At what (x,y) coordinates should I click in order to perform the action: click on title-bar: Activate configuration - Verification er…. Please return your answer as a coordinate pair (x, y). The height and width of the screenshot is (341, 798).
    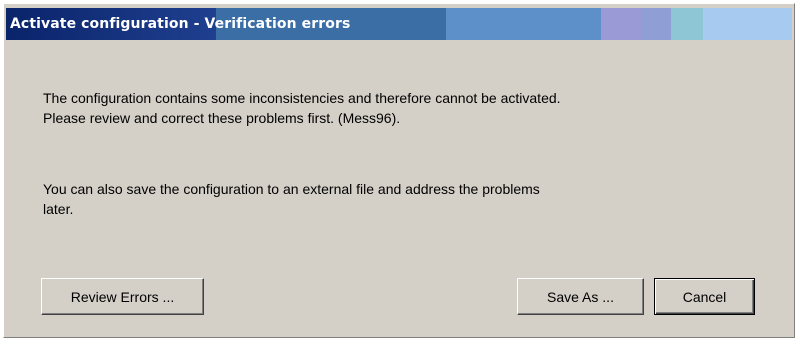
    Looking at the image, I should click on (399, 24).